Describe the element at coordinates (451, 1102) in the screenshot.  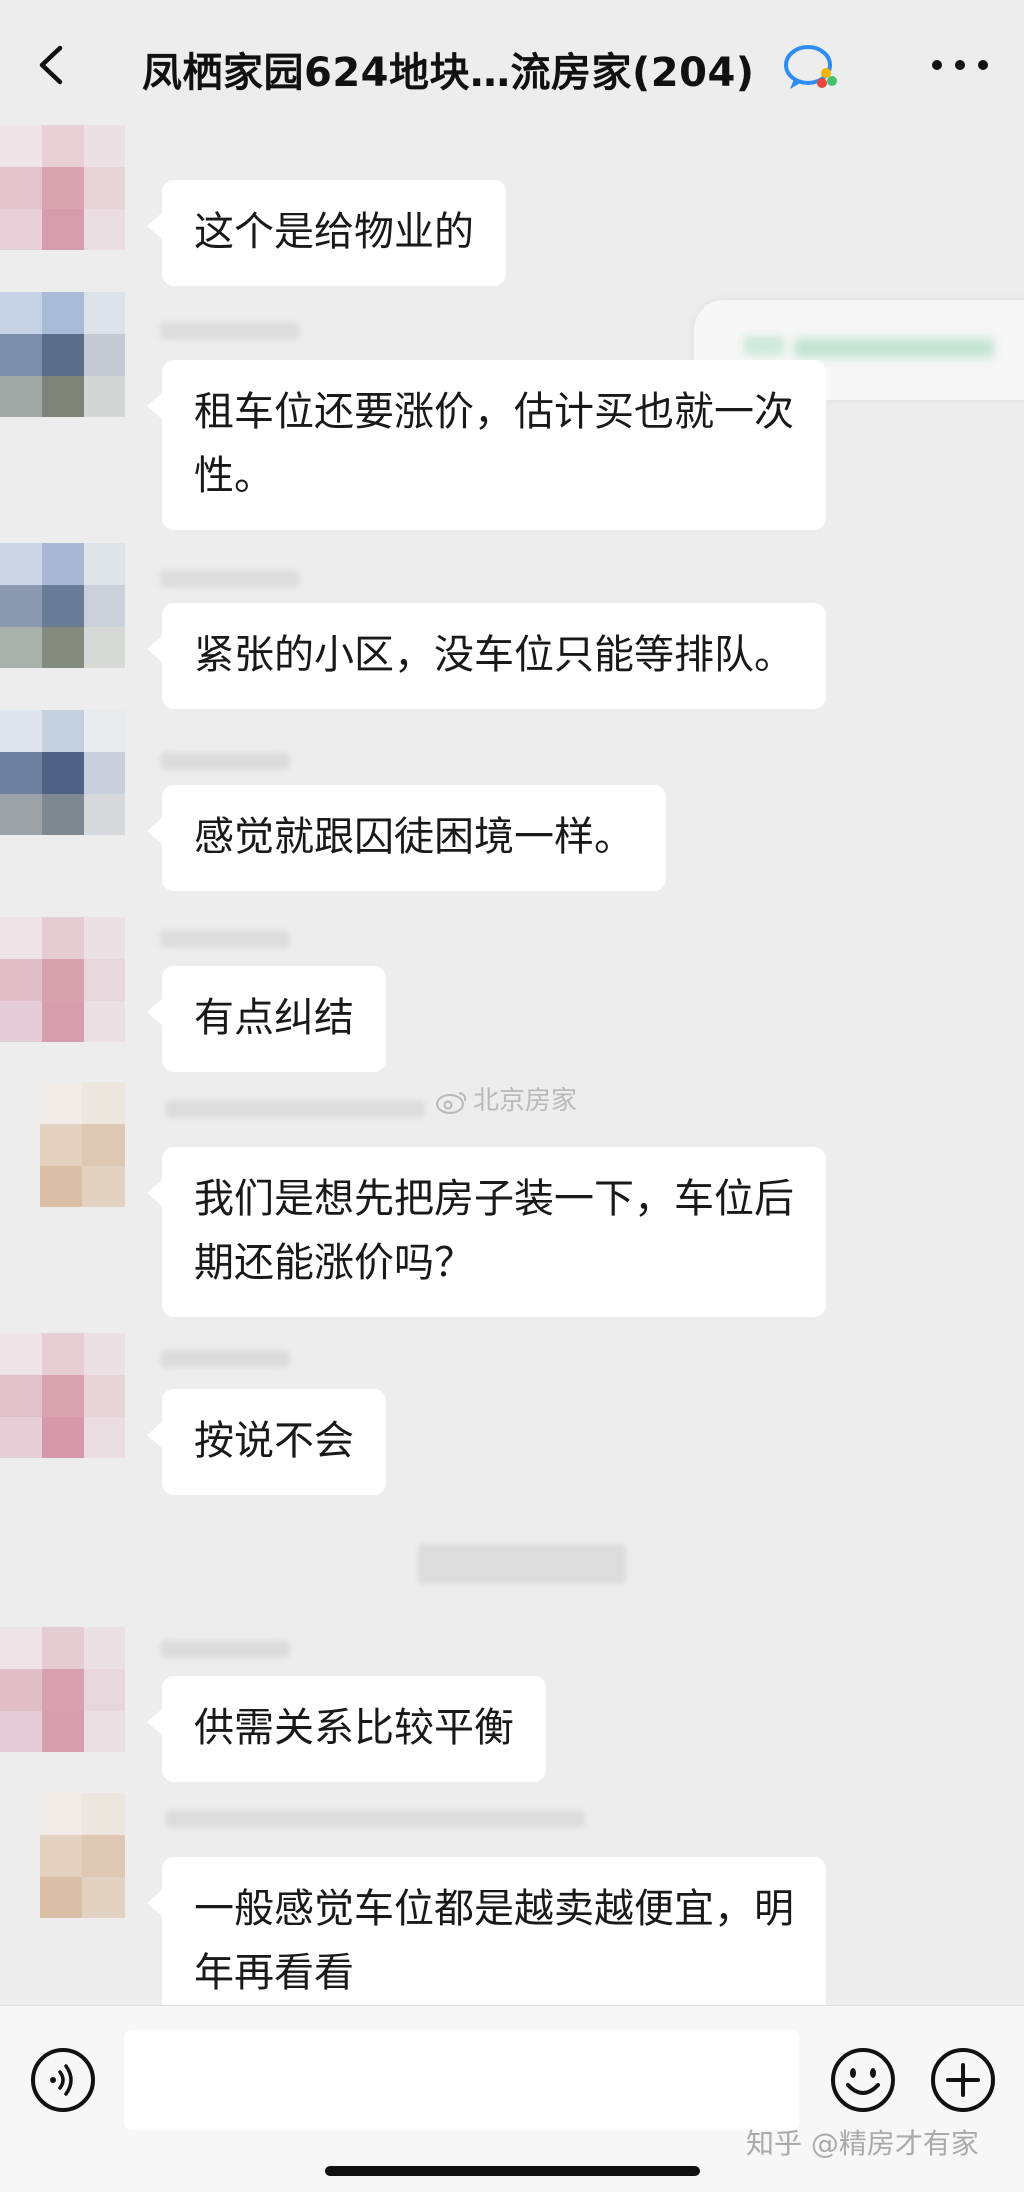
I see `weibo-icon` at that location.